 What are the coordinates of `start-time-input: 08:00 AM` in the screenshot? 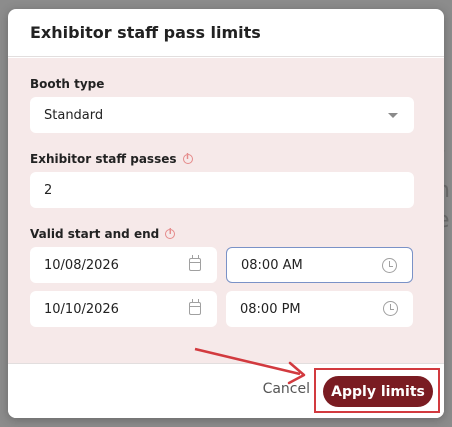 It's located at (319, 265).